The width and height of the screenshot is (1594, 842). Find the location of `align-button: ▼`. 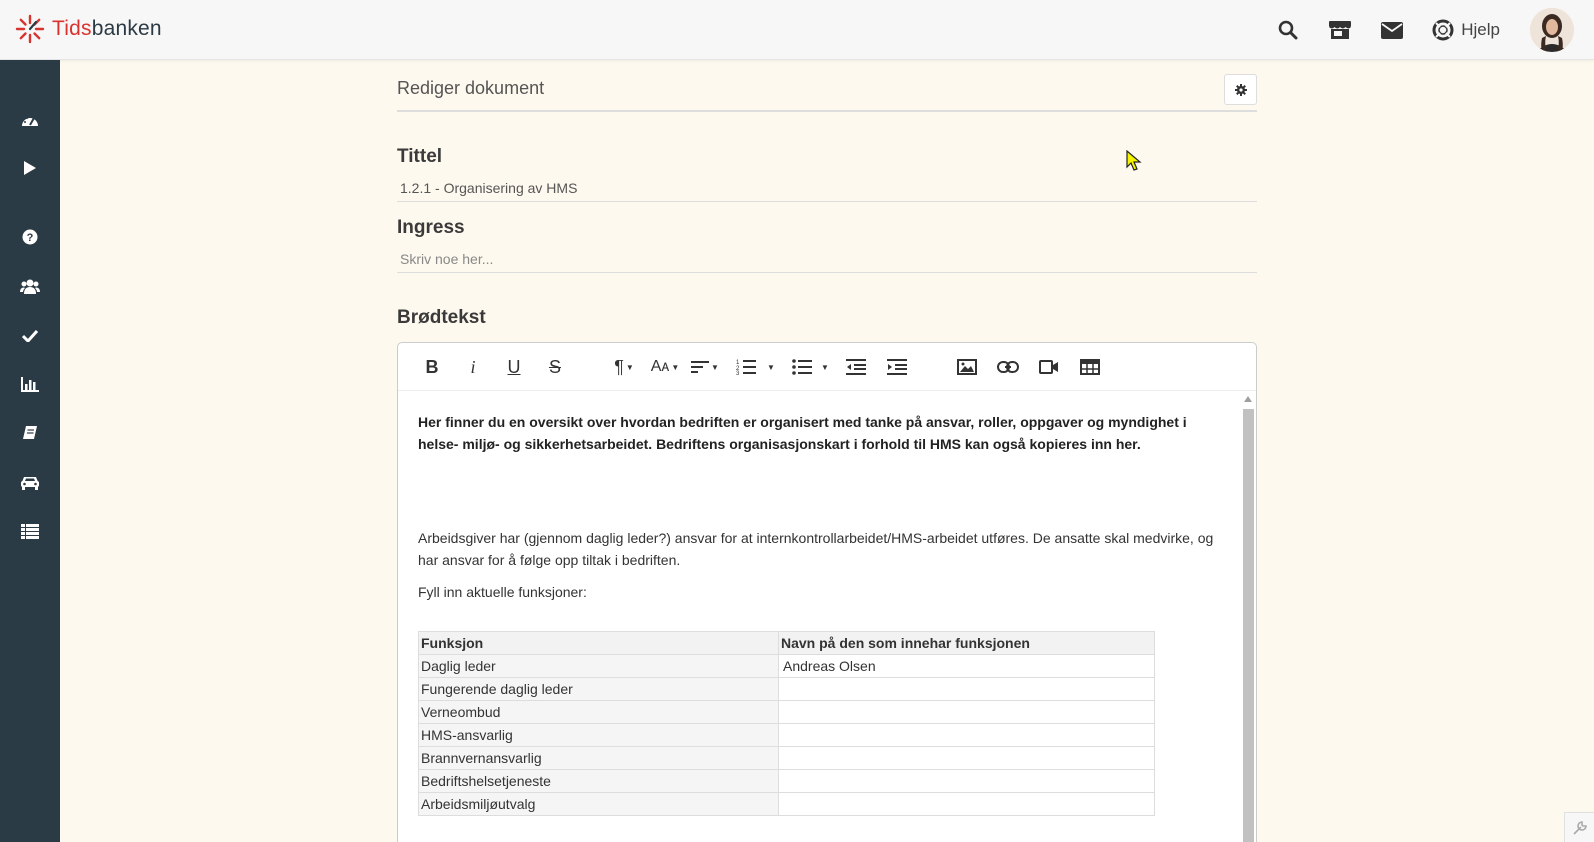

align-button: ▼ is located at coordinates (705, 367).